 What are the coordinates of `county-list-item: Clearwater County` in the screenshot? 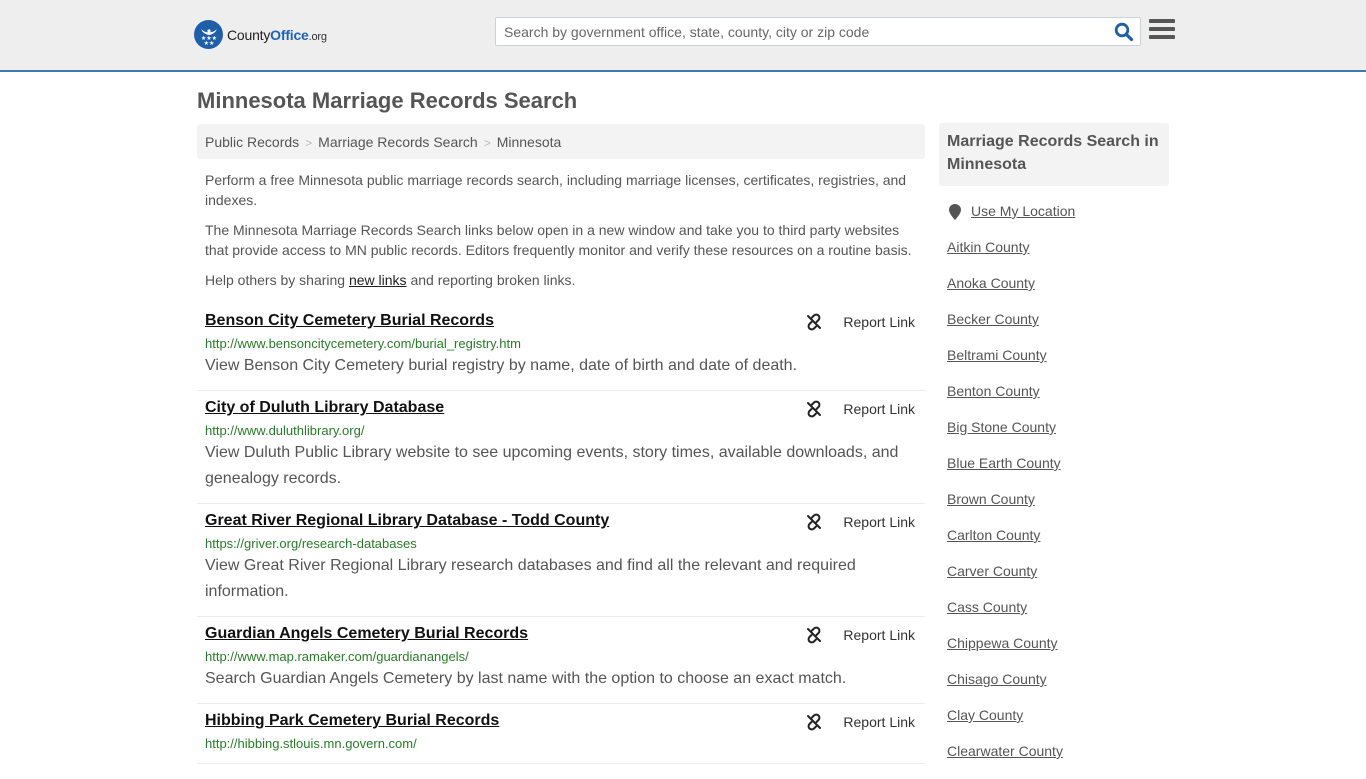 It's located at (1058, 761).